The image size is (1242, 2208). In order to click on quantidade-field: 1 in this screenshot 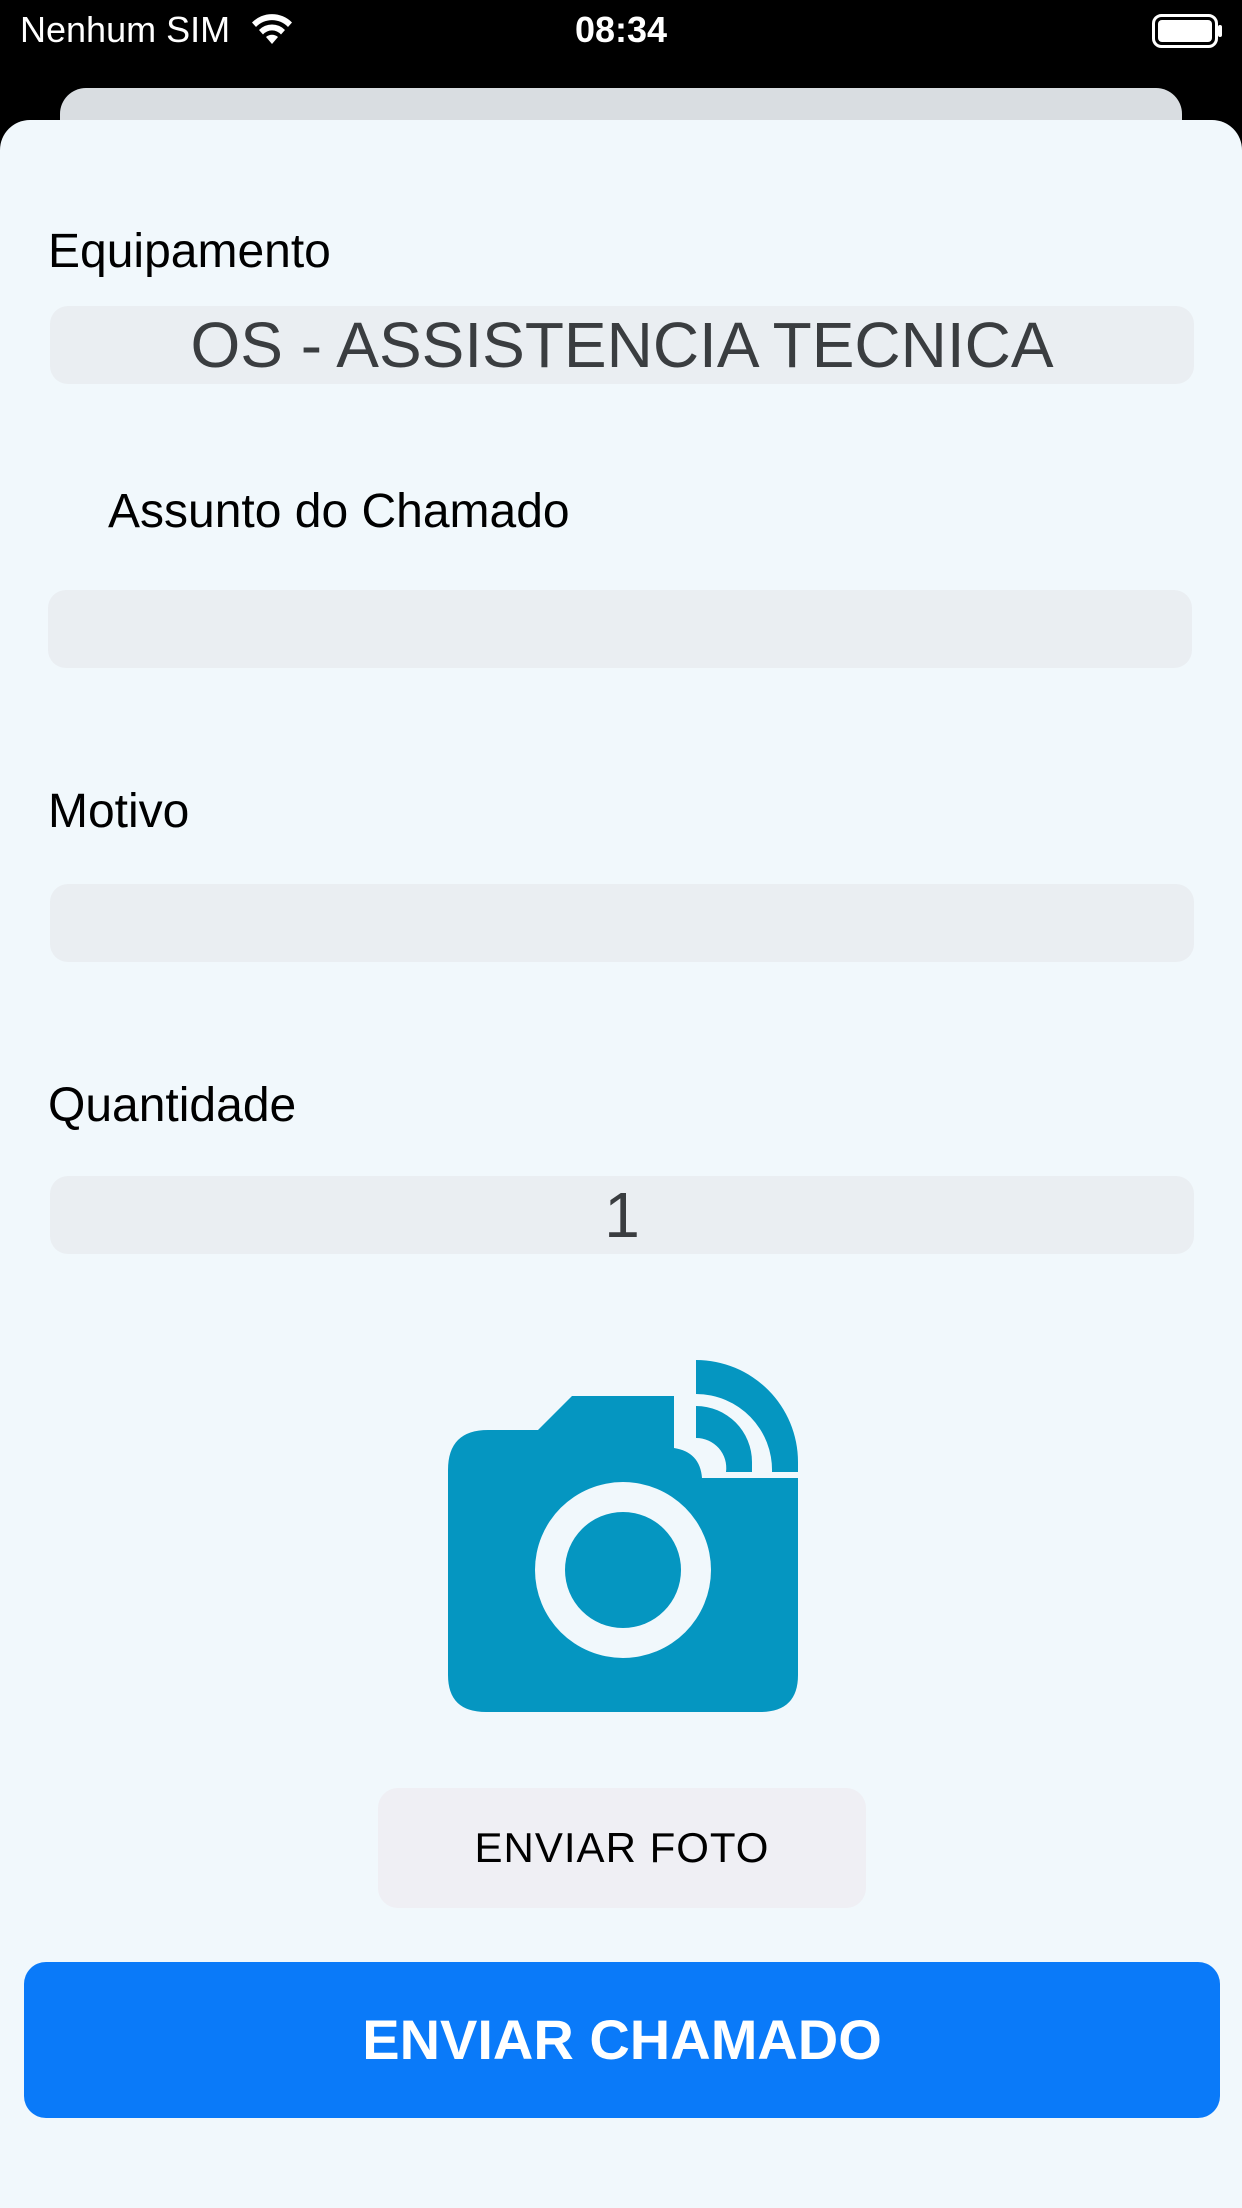, I will do `click(622, 1215)`.